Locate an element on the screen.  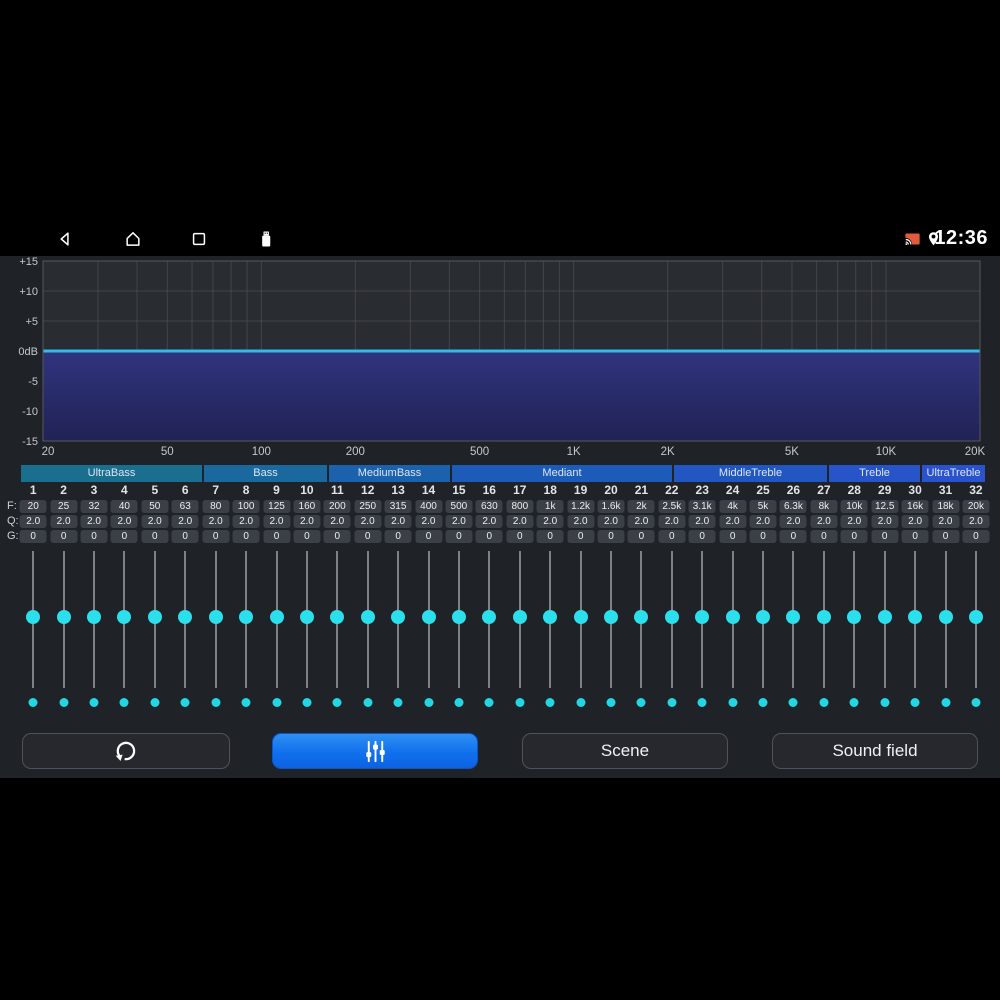
channel-number: 18 is located at coordinates (550, 490).